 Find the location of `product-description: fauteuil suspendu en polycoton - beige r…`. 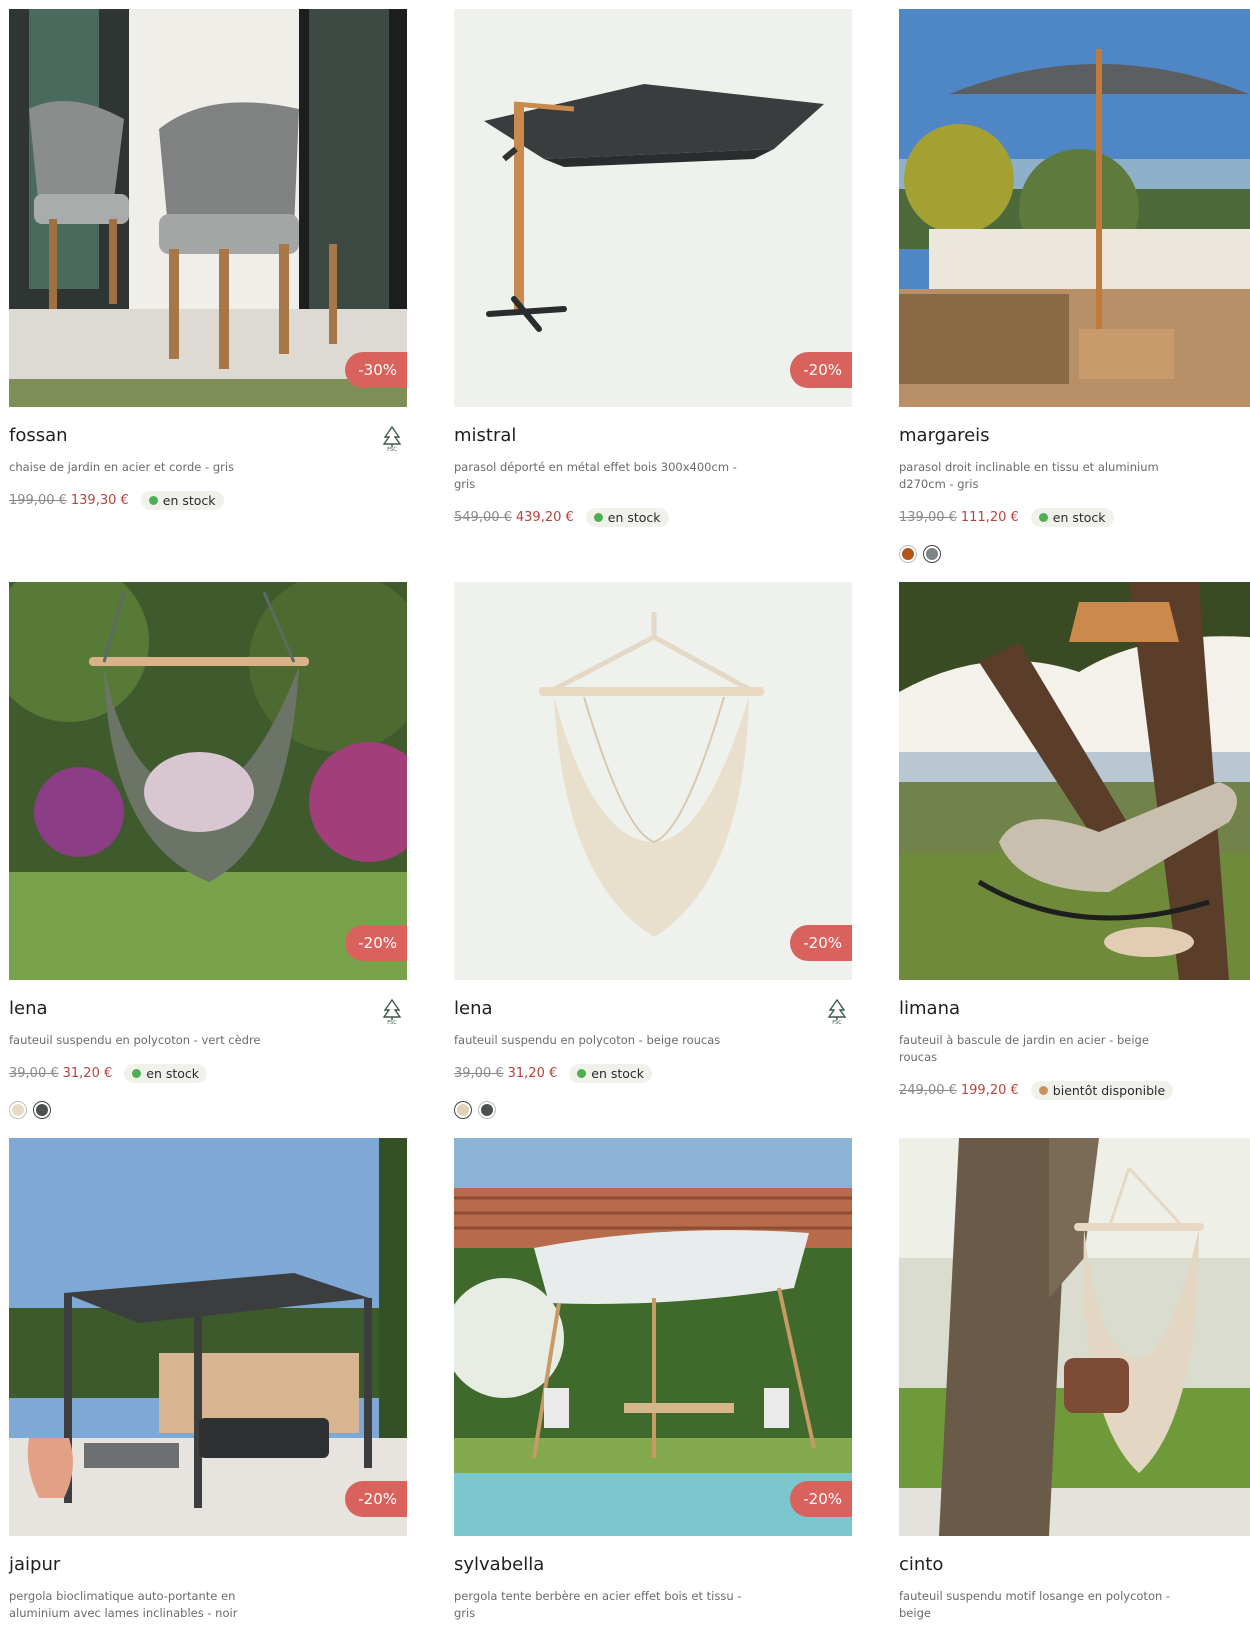

product-description: fauteuil suspendu en polycoton - beige r… is located at coordinates (587, 1040).